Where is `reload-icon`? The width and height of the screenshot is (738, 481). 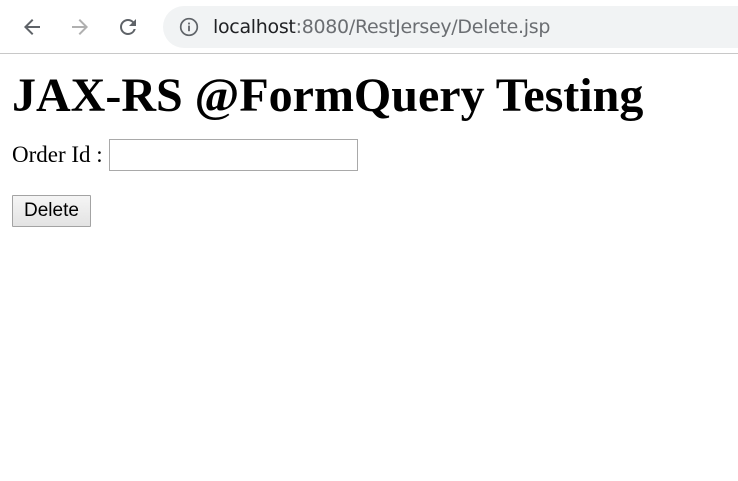 reload-icon is located at coordinates (128, 27).